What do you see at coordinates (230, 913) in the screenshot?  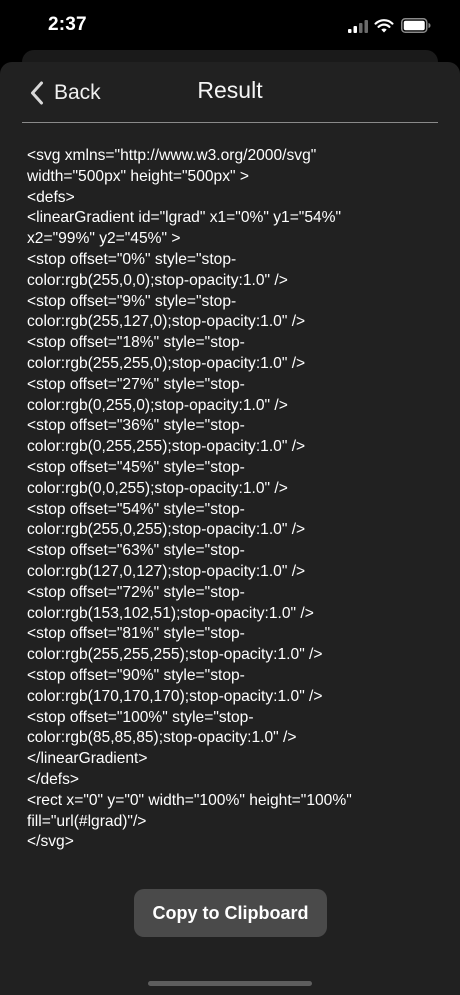 I see `copy-to-clipboard-button: Copy to Clipboard` at bounding box center [230, 913].